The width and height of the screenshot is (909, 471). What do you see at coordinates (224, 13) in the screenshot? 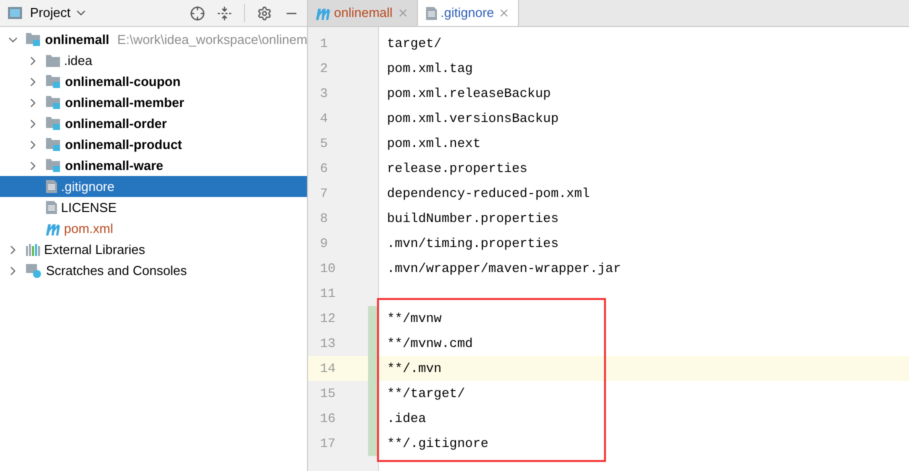
I see `collapse-icon` at bounding box center [224, 13].